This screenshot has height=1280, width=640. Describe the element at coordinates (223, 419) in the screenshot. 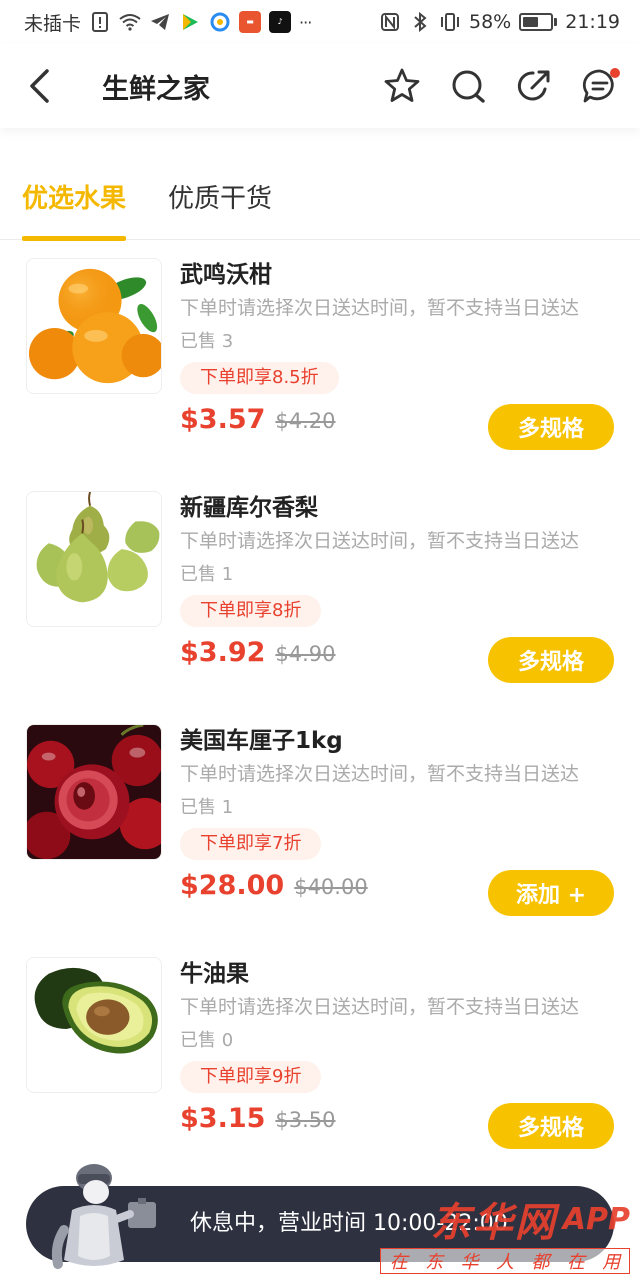

I see `price: $3.57` at that location.